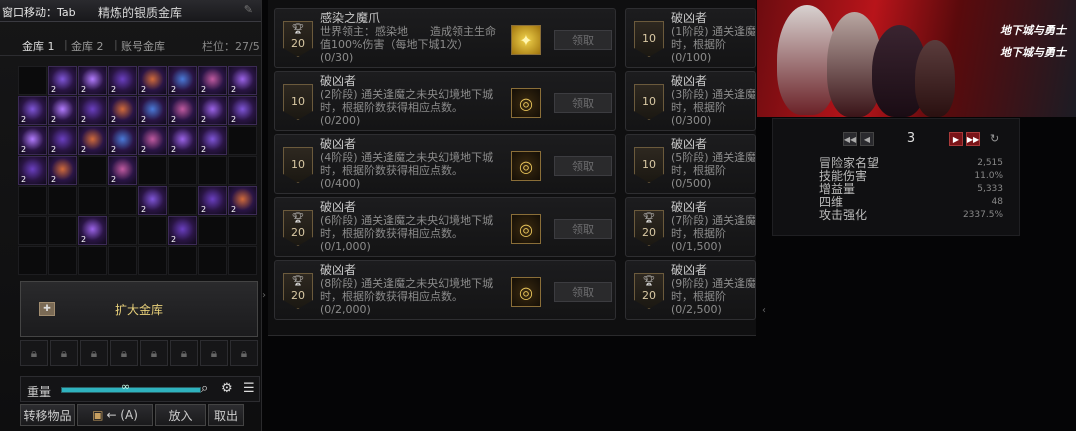  I want to click on quest-level: 20, so click(298, 232).